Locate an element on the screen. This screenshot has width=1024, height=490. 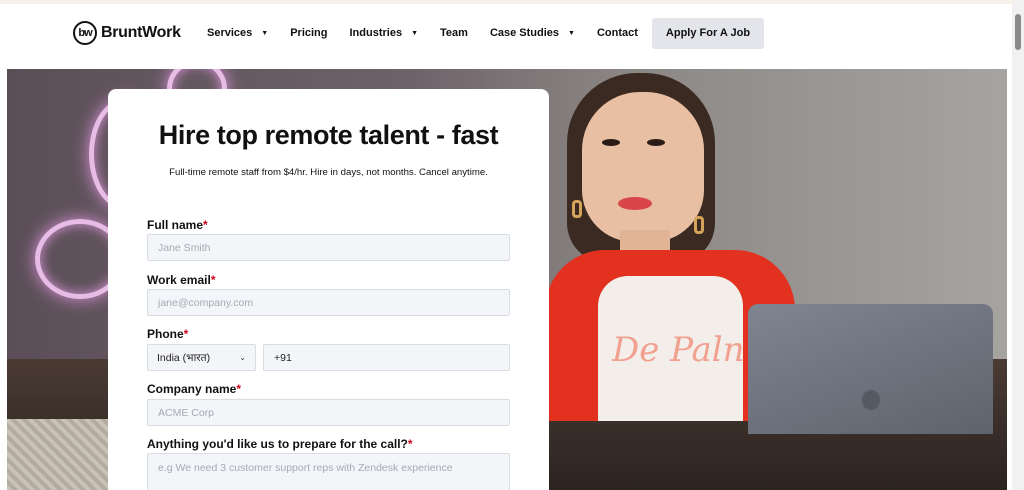
phone-input: +91 is located at coordinates (386, 357).